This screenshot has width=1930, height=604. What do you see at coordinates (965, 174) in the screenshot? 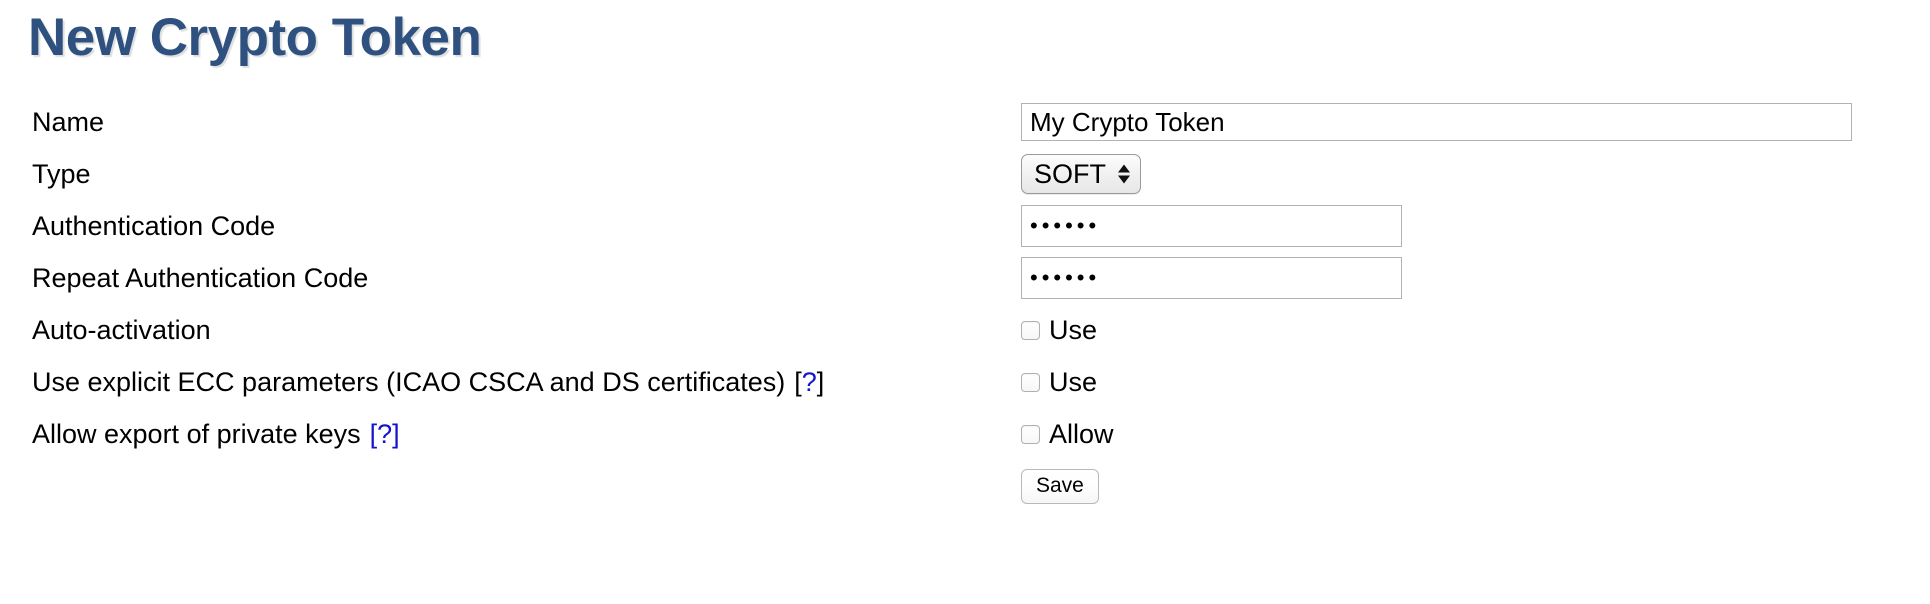
I see `form-row-type: Type SOFT` at bounding box center [965, 174].